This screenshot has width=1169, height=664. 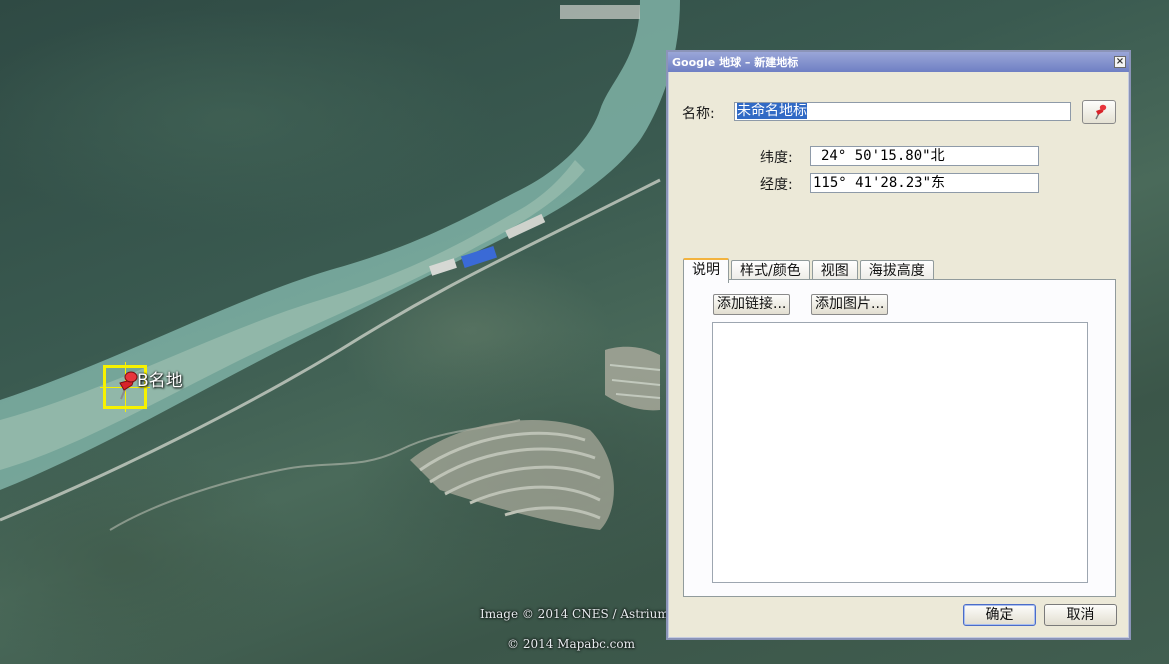 I want to click on placemark-icon-button, so click(x=1099, y=112).